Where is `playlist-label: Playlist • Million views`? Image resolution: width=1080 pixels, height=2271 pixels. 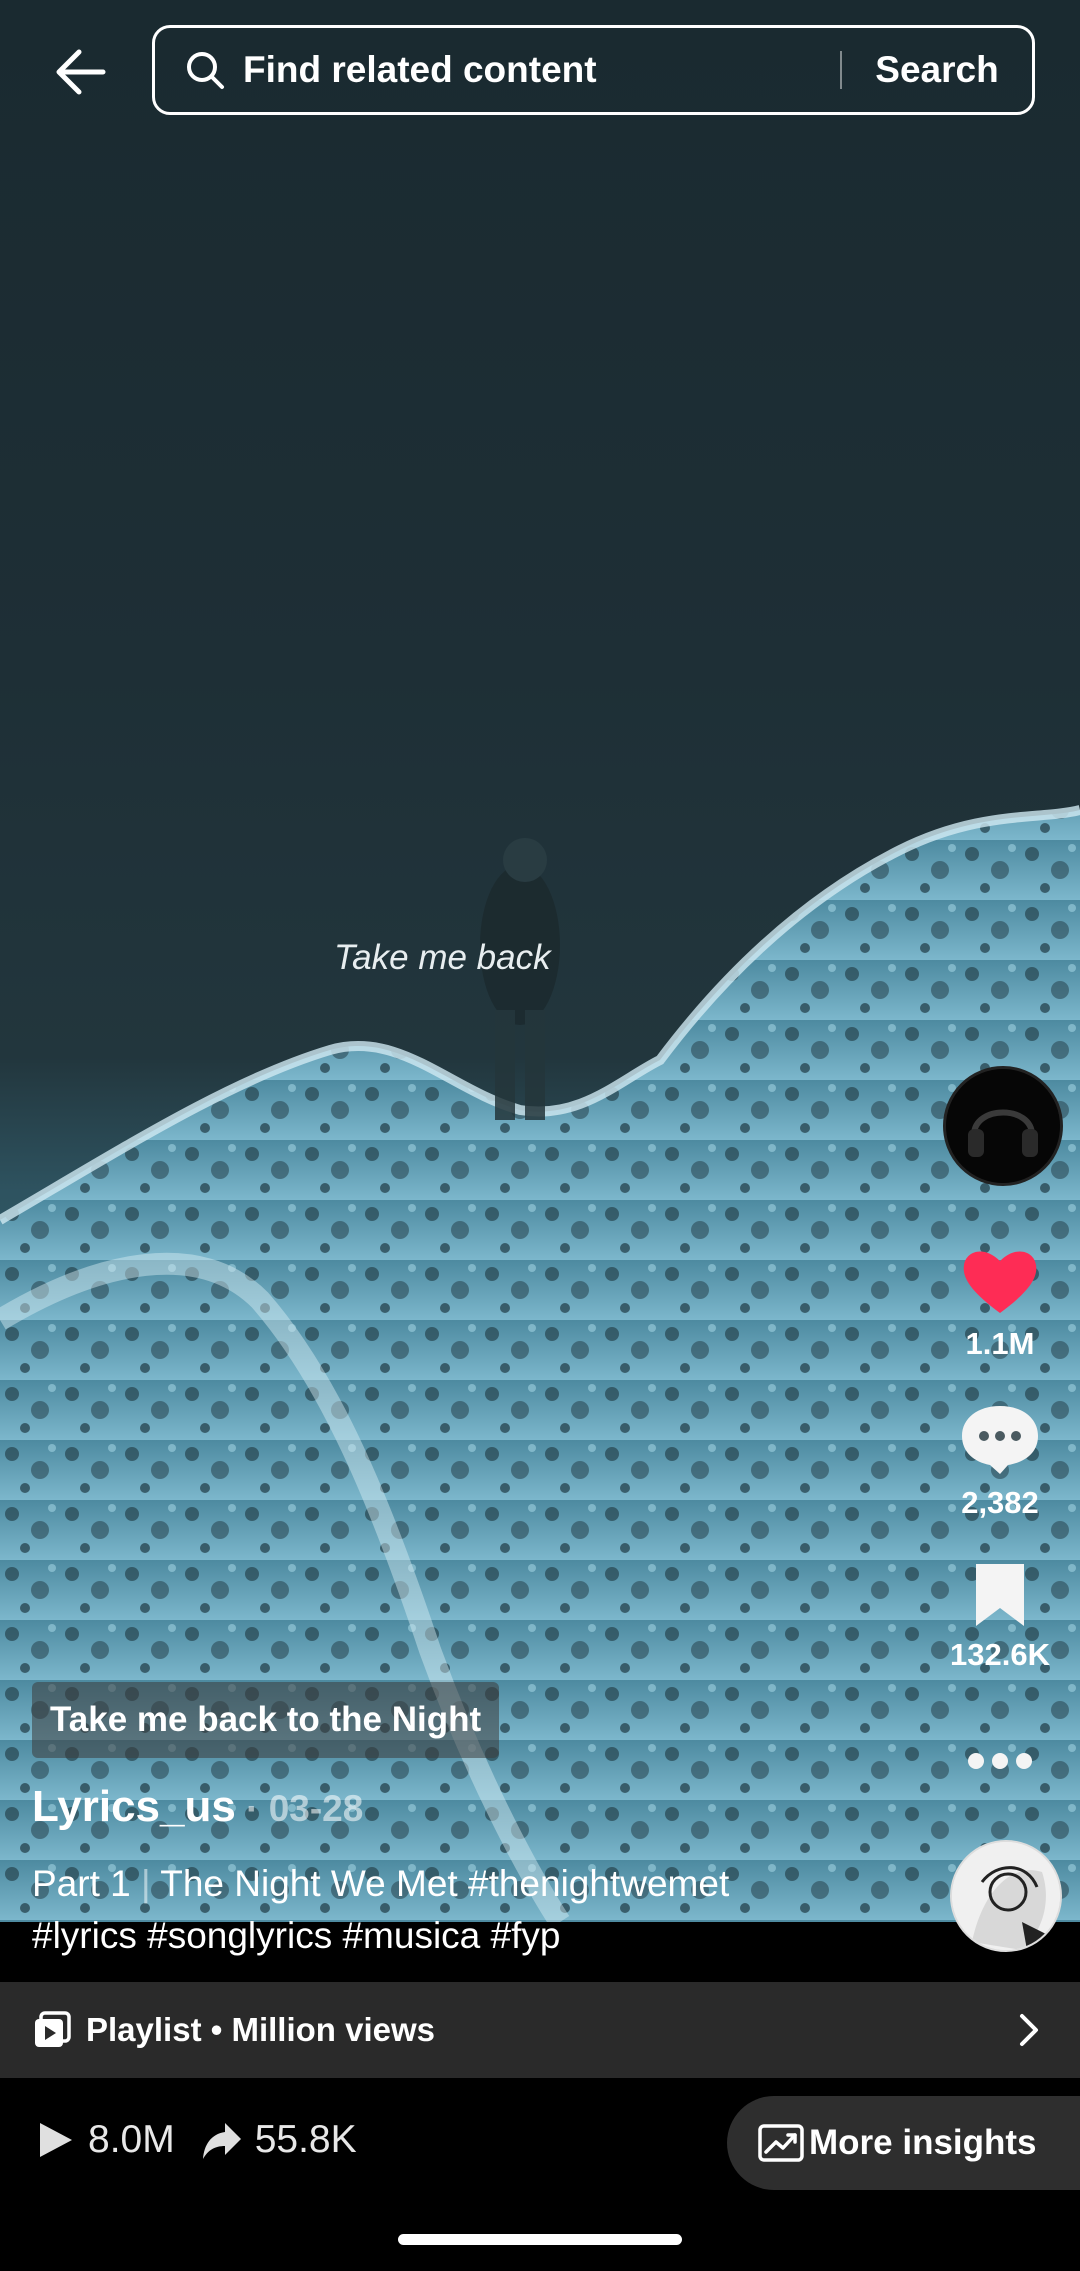
playlist-label: Playlist • Million views is located at coordinates (260, 2029).